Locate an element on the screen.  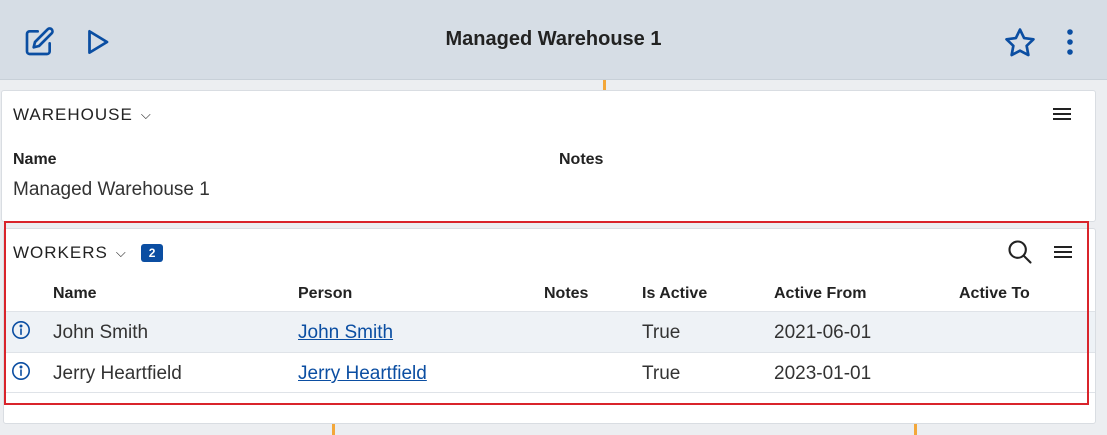
name-value: Managed Warehouse 1 is located at coordinates (111, 189).